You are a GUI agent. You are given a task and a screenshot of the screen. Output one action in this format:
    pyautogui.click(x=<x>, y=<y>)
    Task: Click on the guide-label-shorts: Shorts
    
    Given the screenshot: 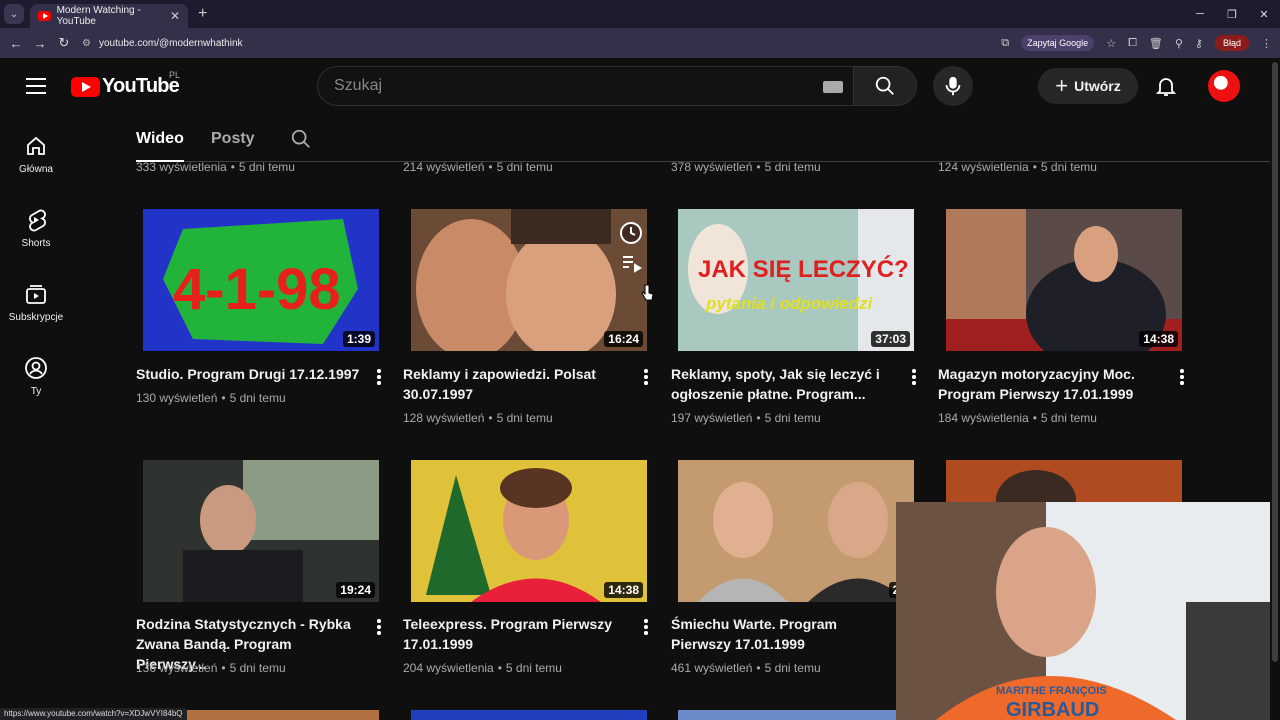 What is the action you would take?
    pyautogui.click(x=36, y=243)
    